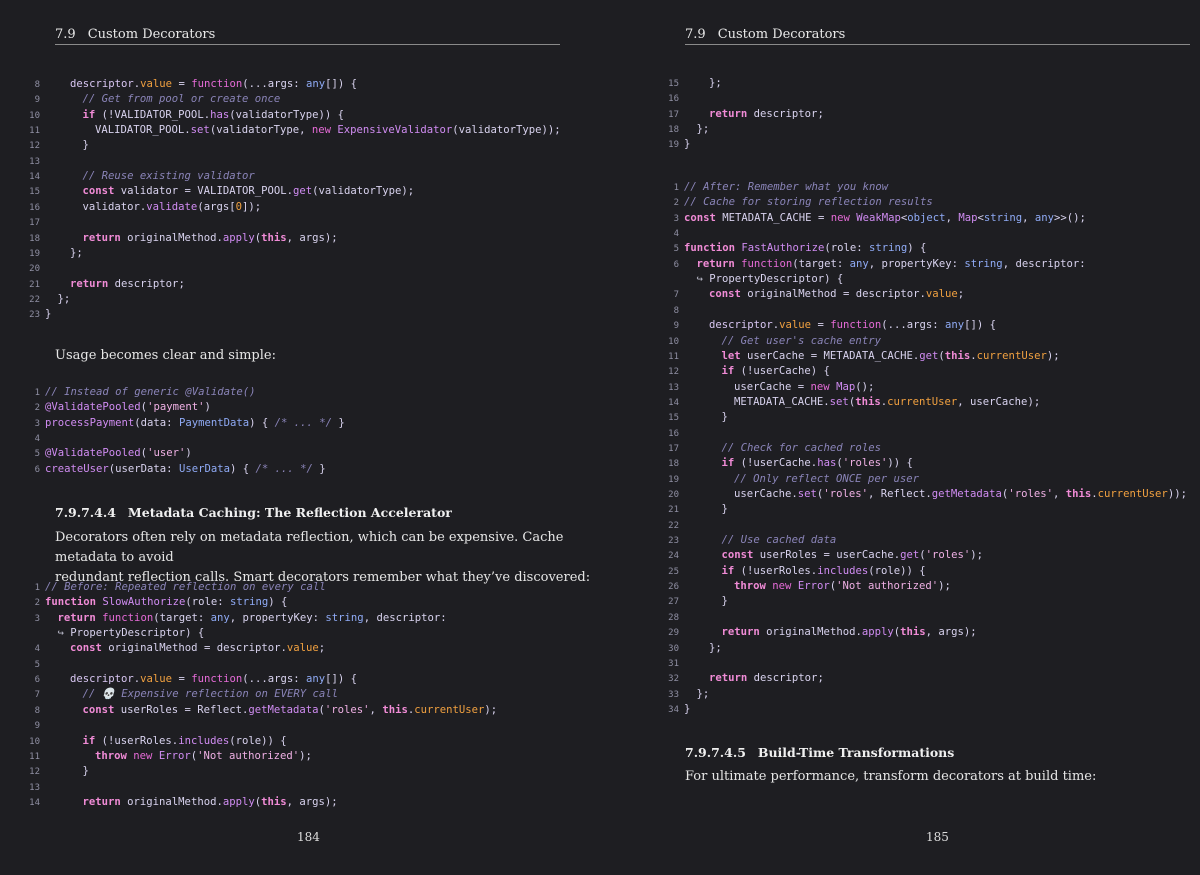  Describe the element at coordinates (34, 772) in the screenshot. I see `line-number: 12` at that location.